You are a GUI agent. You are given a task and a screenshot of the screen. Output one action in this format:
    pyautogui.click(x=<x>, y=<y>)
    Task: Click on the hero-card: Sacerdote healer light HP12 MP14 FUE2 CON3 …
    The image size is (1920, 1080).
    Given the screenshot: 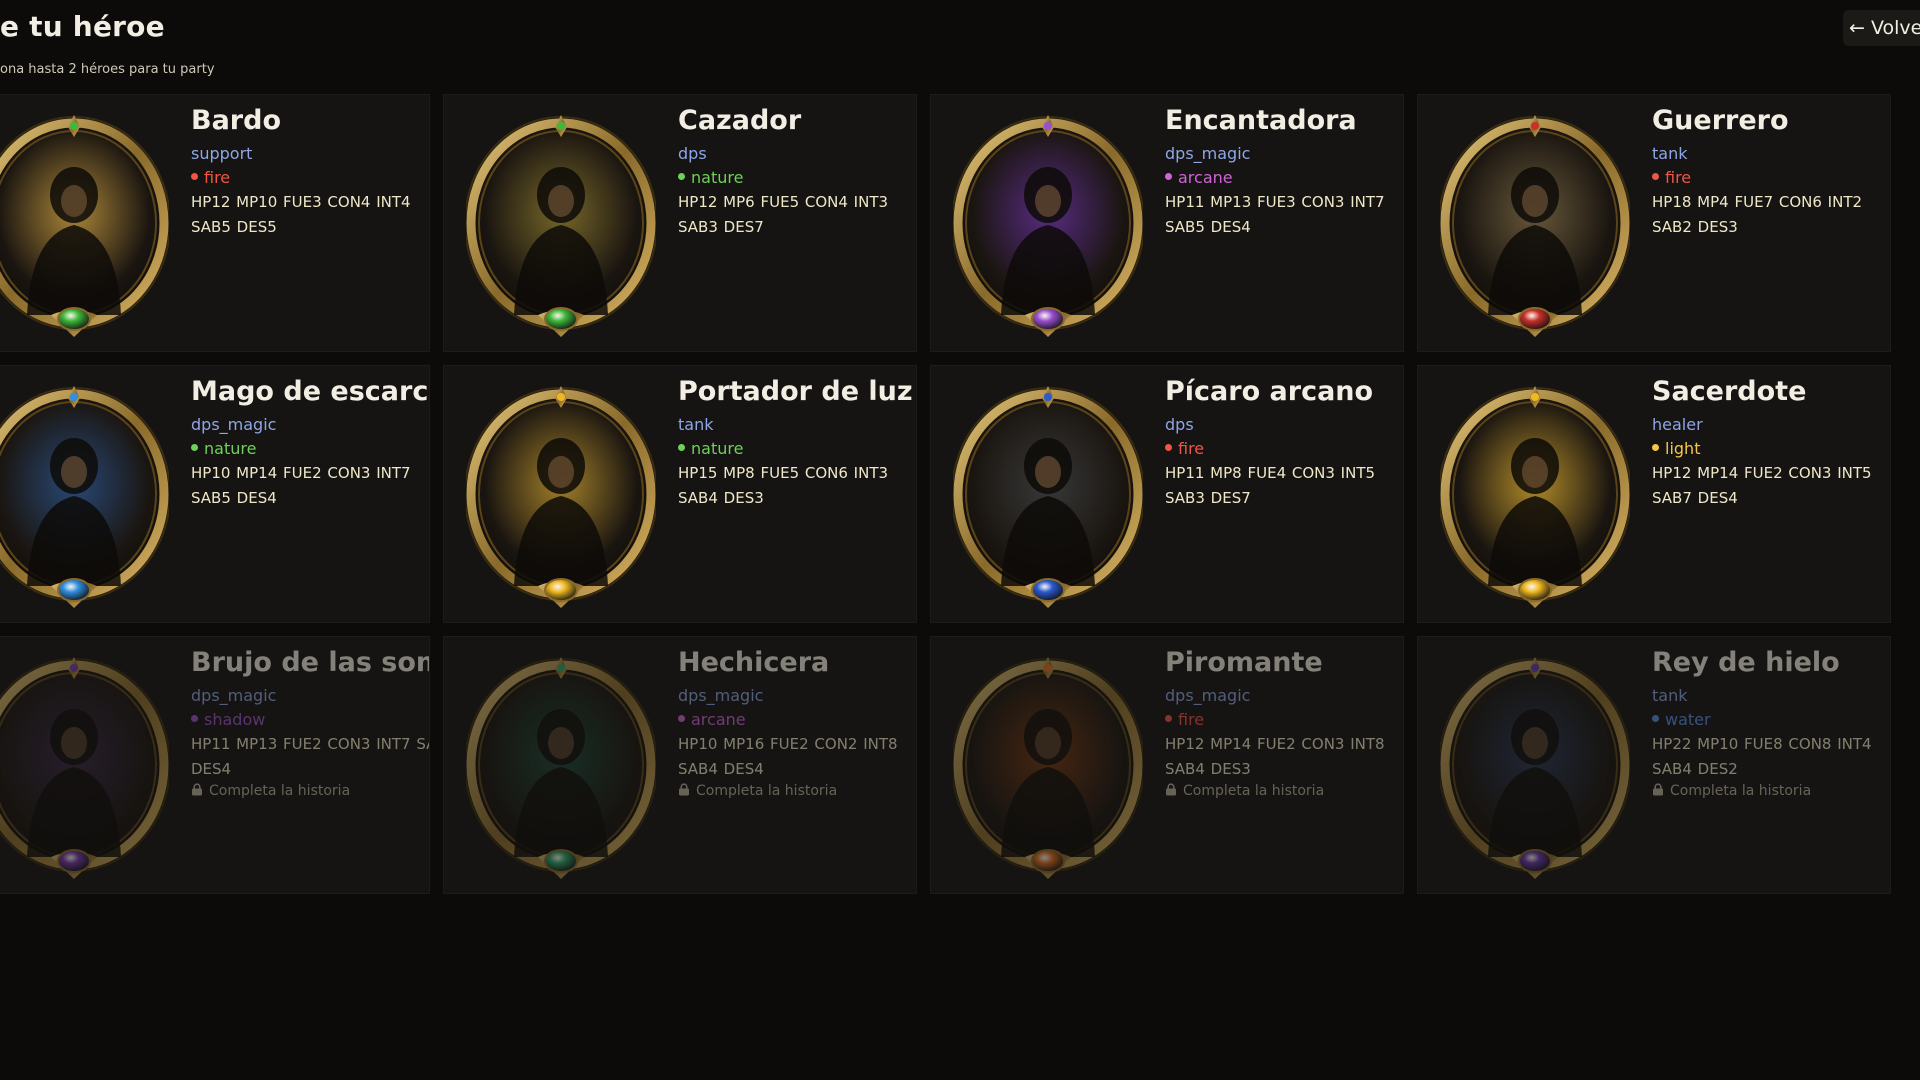 What is the action you would take?
    pyautogui.click(x=1654, y=494)
    